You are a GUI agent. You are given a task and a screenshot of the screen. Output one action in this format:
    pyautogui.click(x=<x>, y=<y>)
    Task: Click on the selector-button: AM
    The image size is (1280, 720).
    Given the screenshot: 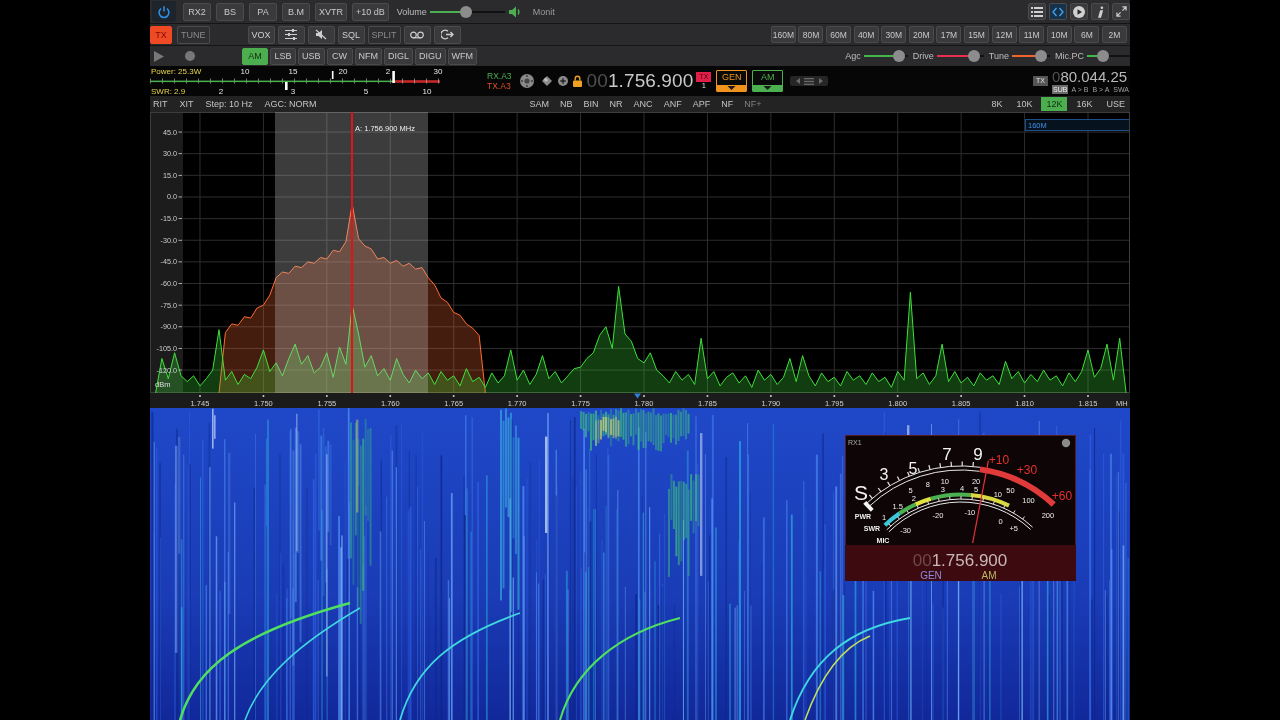 What is the action you would take?
    pyautogui.click(x=768, y=81)
    